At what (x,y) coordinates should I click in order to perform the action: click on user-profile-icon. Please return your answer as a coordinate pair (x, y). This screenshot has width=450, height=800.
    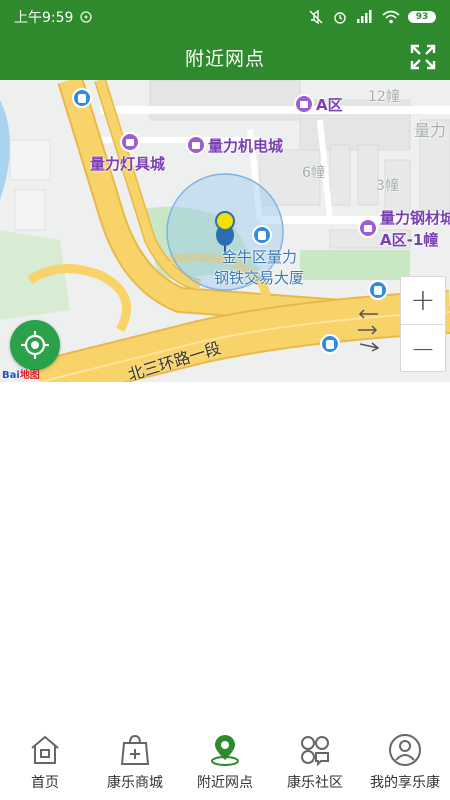
    Looking at the image, I should click on (405, 750).